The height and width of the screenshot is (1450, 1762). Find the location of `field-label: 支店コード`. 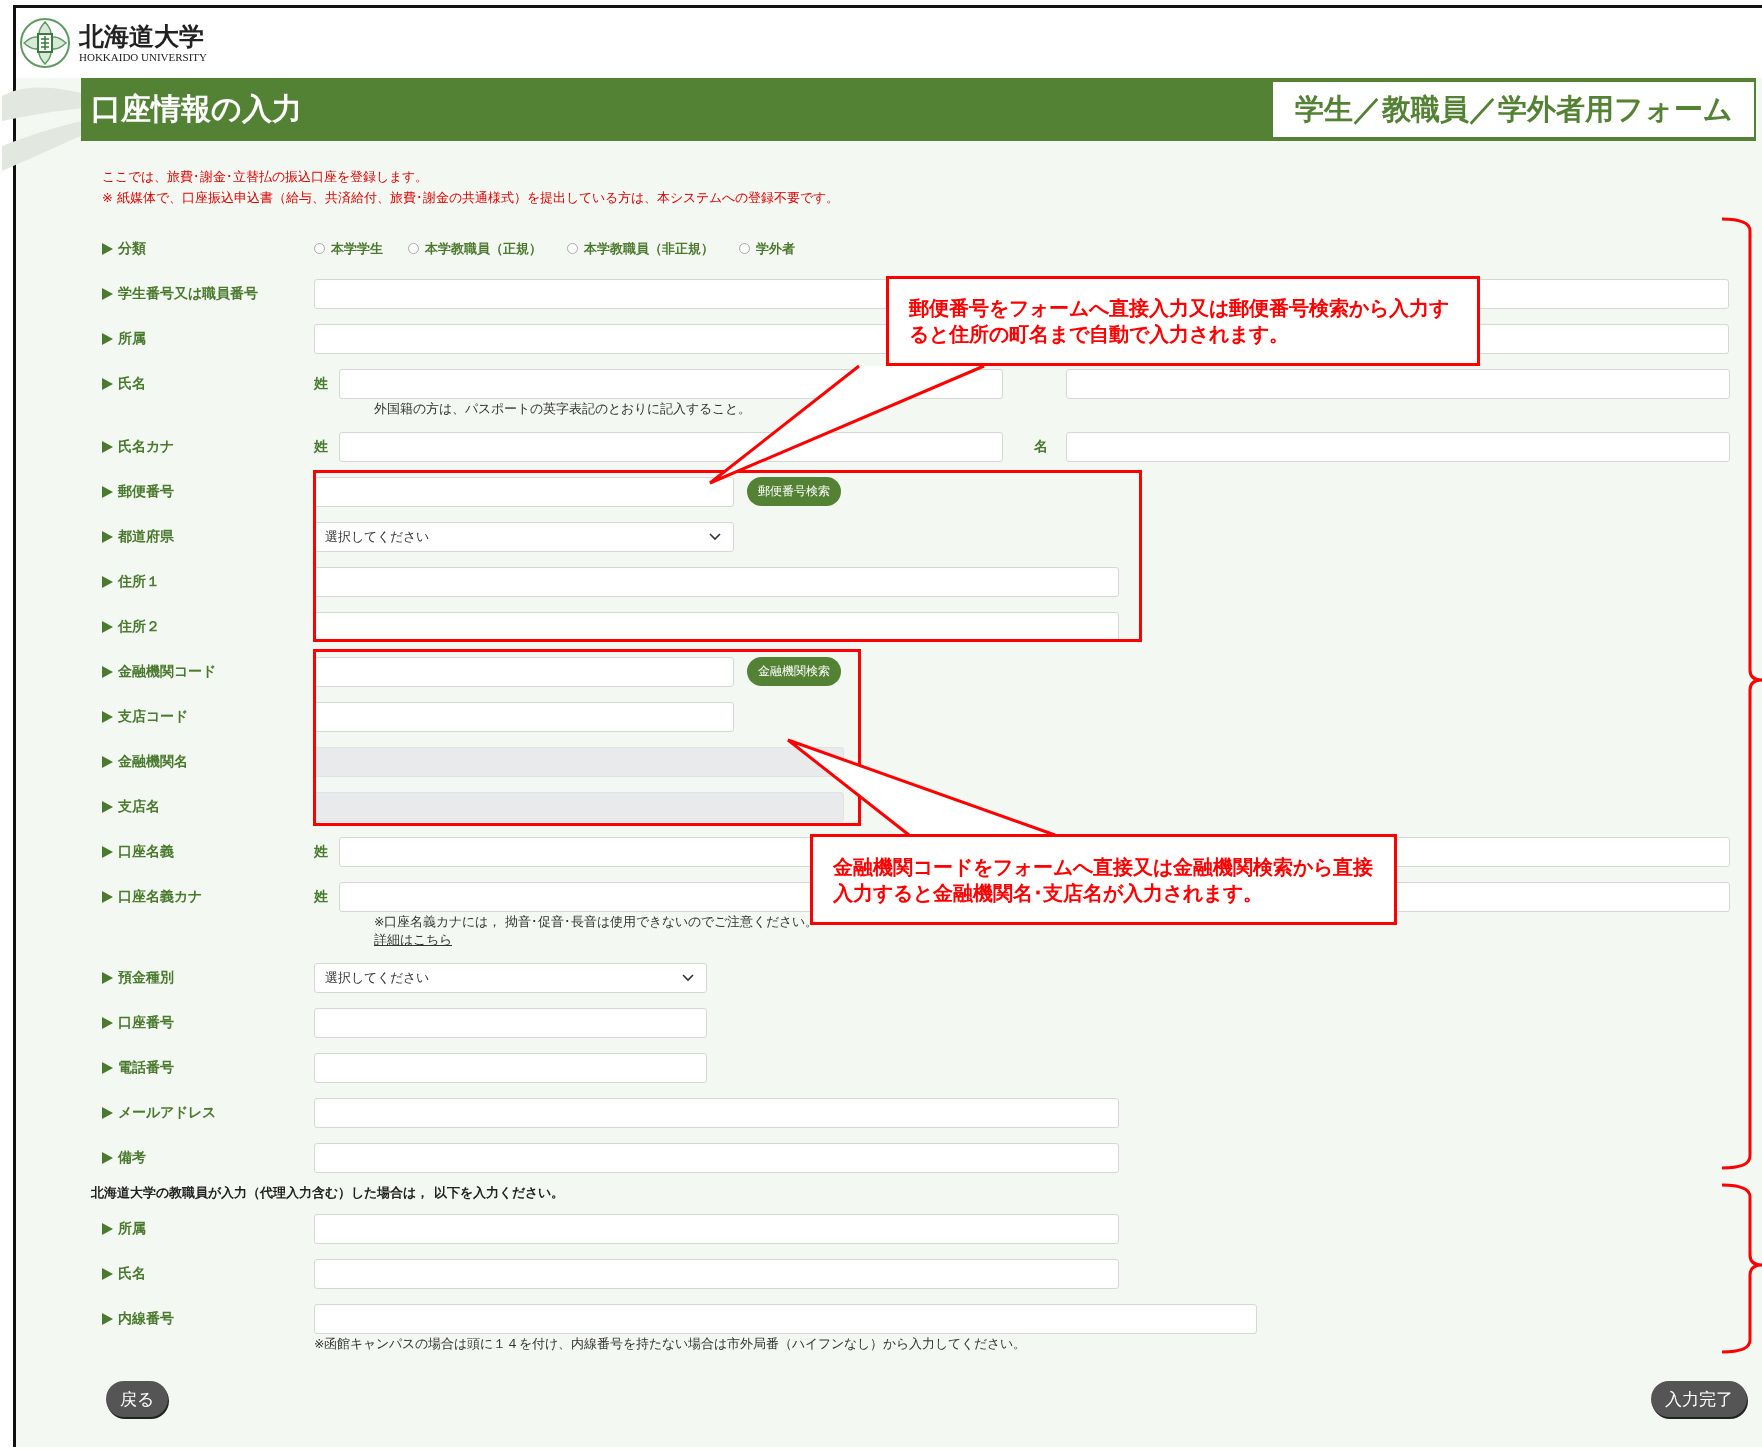

field-label: 支店コード is located at coordinates (153, 716).